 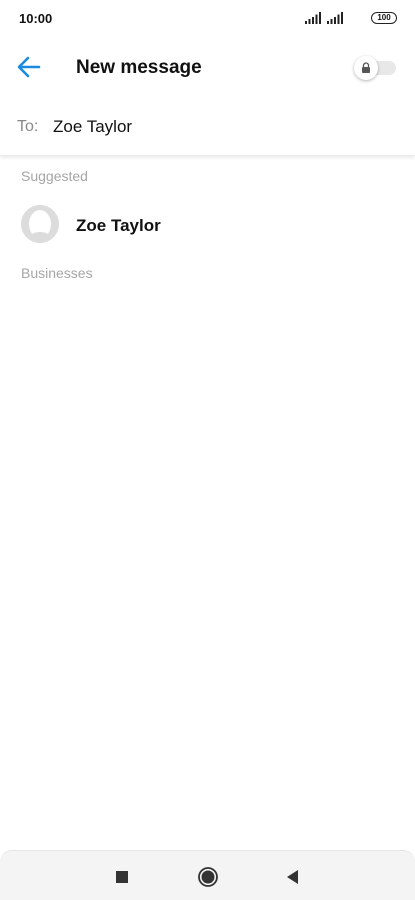 What do you see at coordinates (207, 127) in the screenshot?
I see `recipient-field: To: Zoe Taylor` at bounding box center [207, 127].